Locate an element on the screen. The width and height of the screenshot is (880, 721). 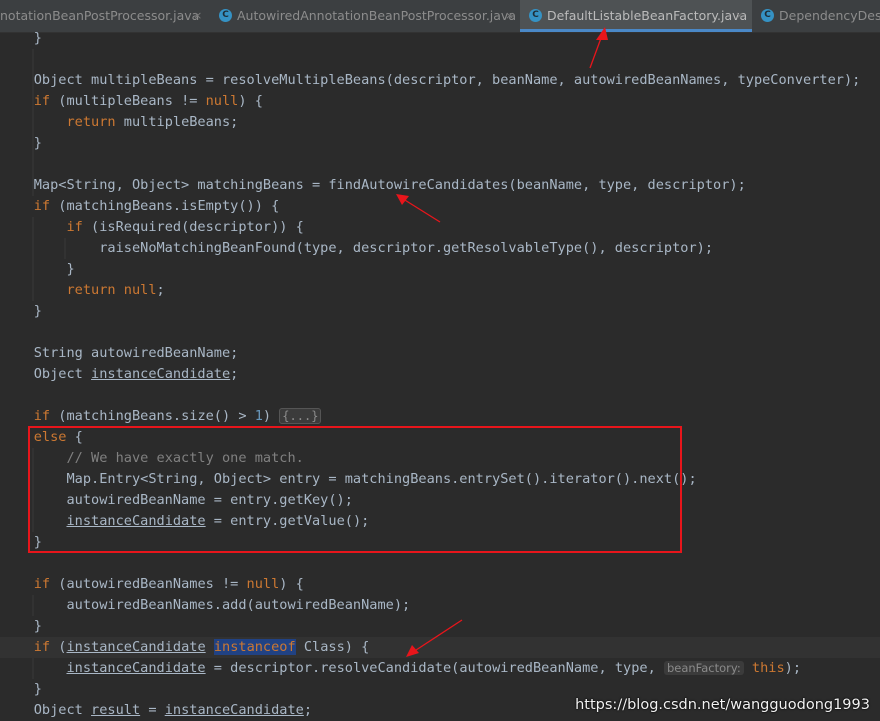
code-token: autowiredBeanName = entry.getKey(); is located at coordinates (177, 500).